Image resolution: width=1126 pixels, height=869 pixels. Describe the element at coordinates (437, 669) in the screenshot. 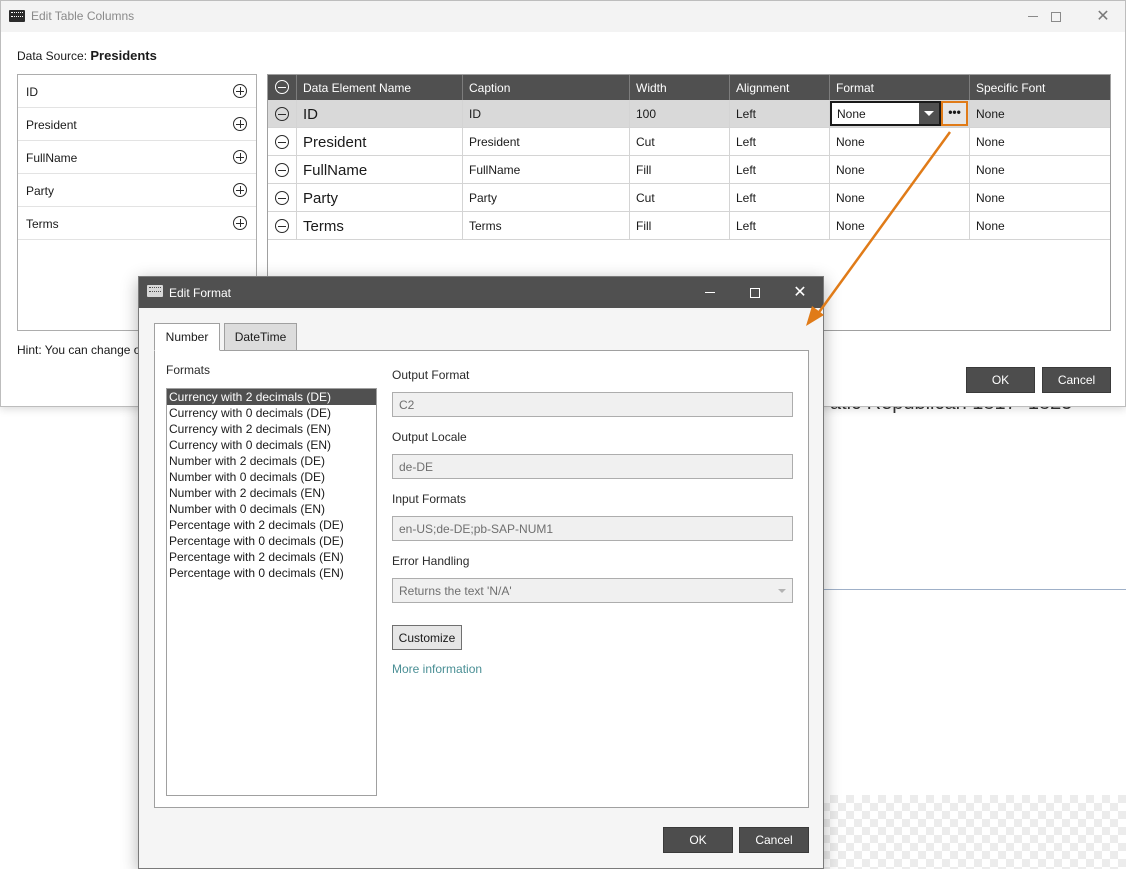

I see `more-information-link: More information` at that location.